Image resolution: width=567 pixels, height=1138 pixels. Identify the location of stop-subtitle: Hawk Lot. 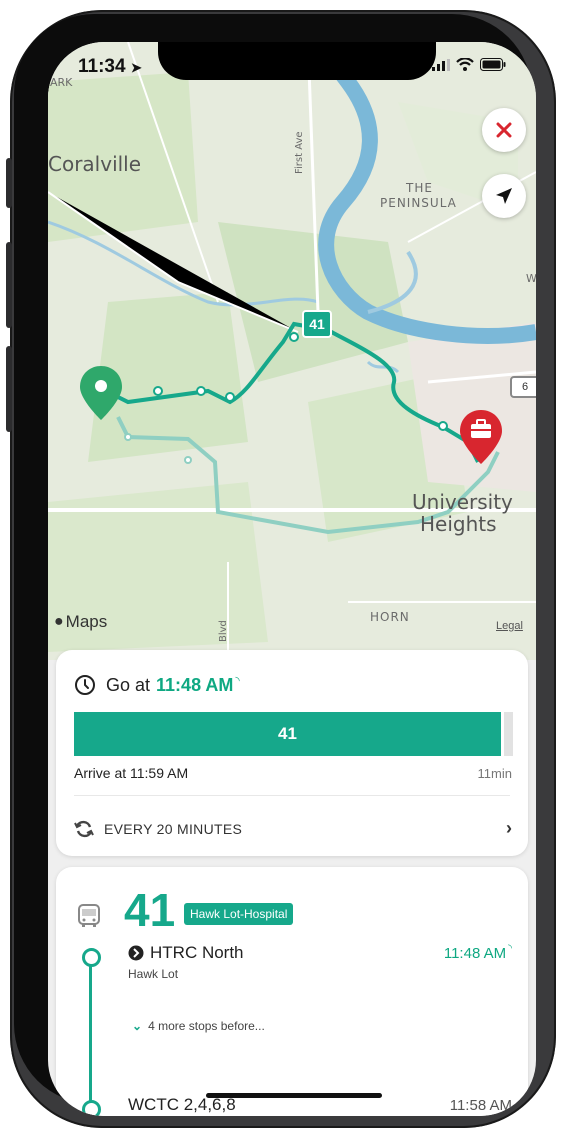
(153, 974).